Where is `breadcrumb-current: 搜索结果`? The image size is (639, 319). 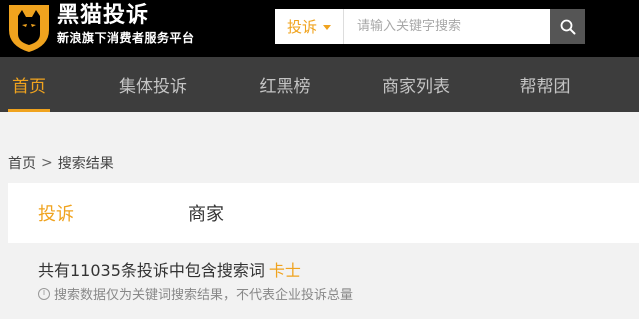 breadcrumb-current: 搜索结果 is located at coordinates (85, 164).